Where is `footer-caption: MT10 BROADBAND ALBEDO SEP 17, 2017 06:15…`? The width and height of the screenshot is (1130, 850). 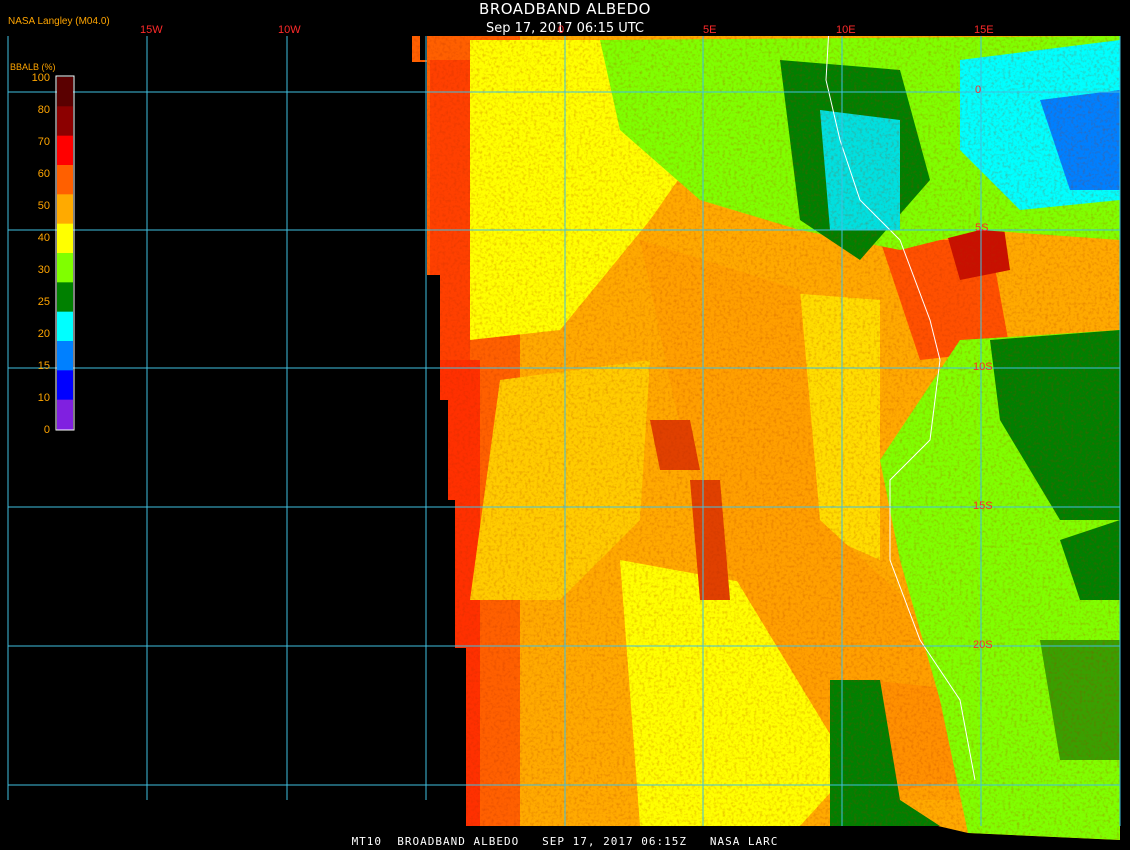
footer-caption: MT10 BROADBAND ALBEDO SEP 17, 2017 06:15… is located at coordinates (565, 841).